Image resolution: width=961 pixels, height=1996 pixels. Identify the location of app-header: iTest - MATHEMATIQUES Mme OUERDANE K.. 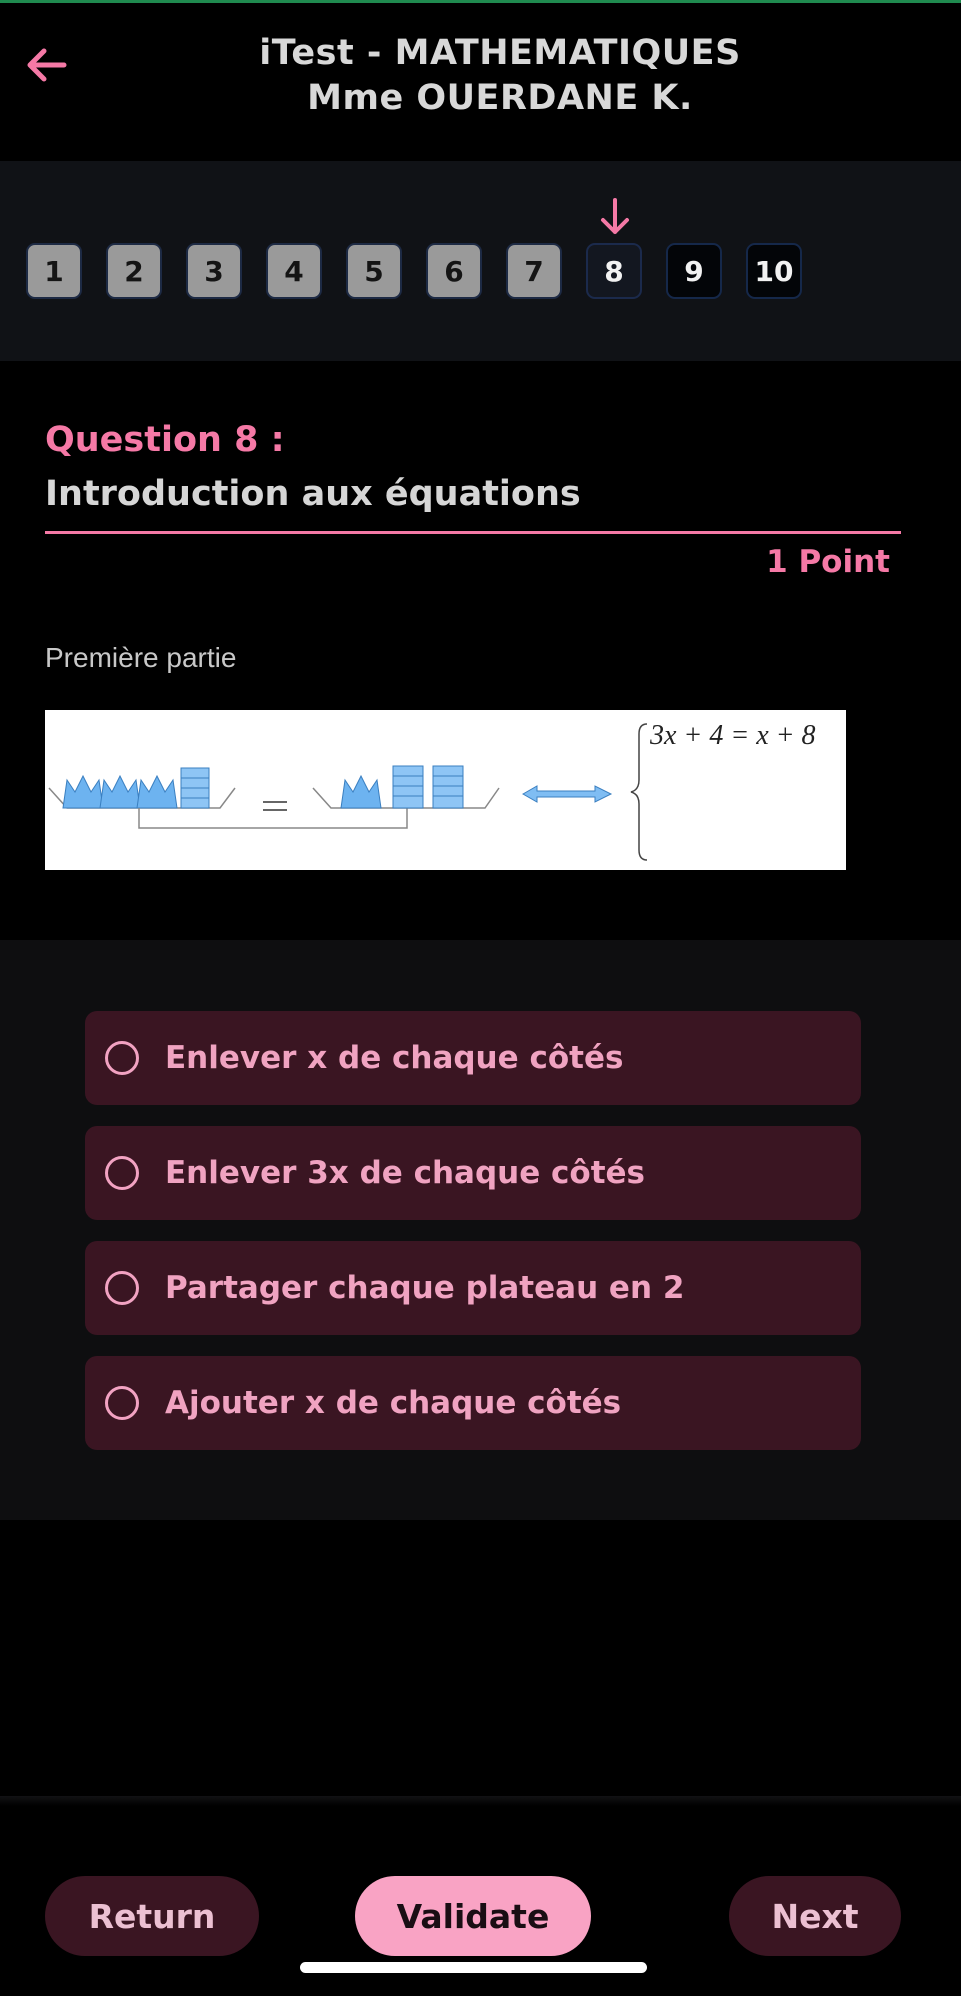
(480, 82).